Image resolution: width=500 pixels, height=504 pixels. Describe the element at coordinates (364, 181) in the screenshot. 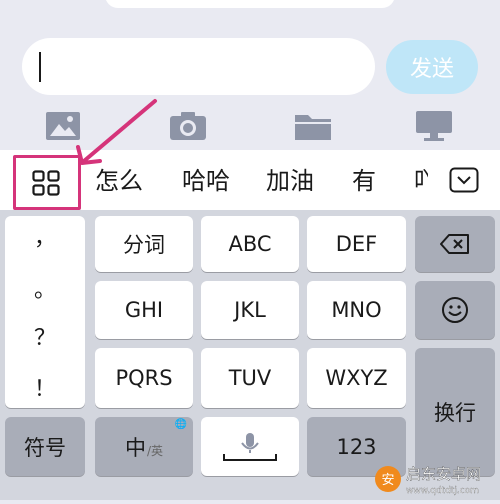

I see `candidate-word: 有` at that location.